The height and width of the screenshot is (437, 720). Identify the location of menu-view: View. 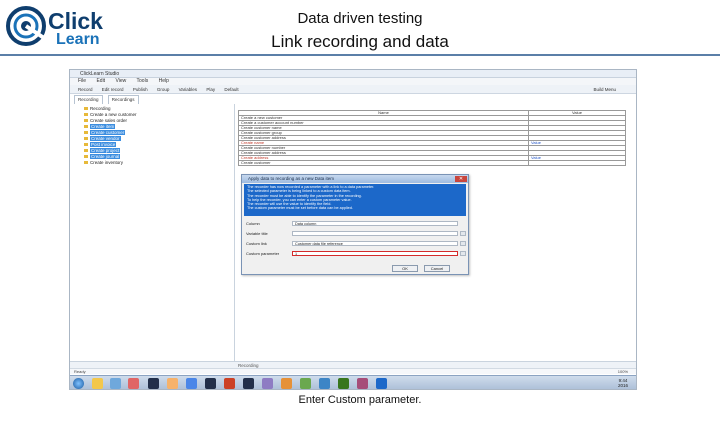
(120, 81).